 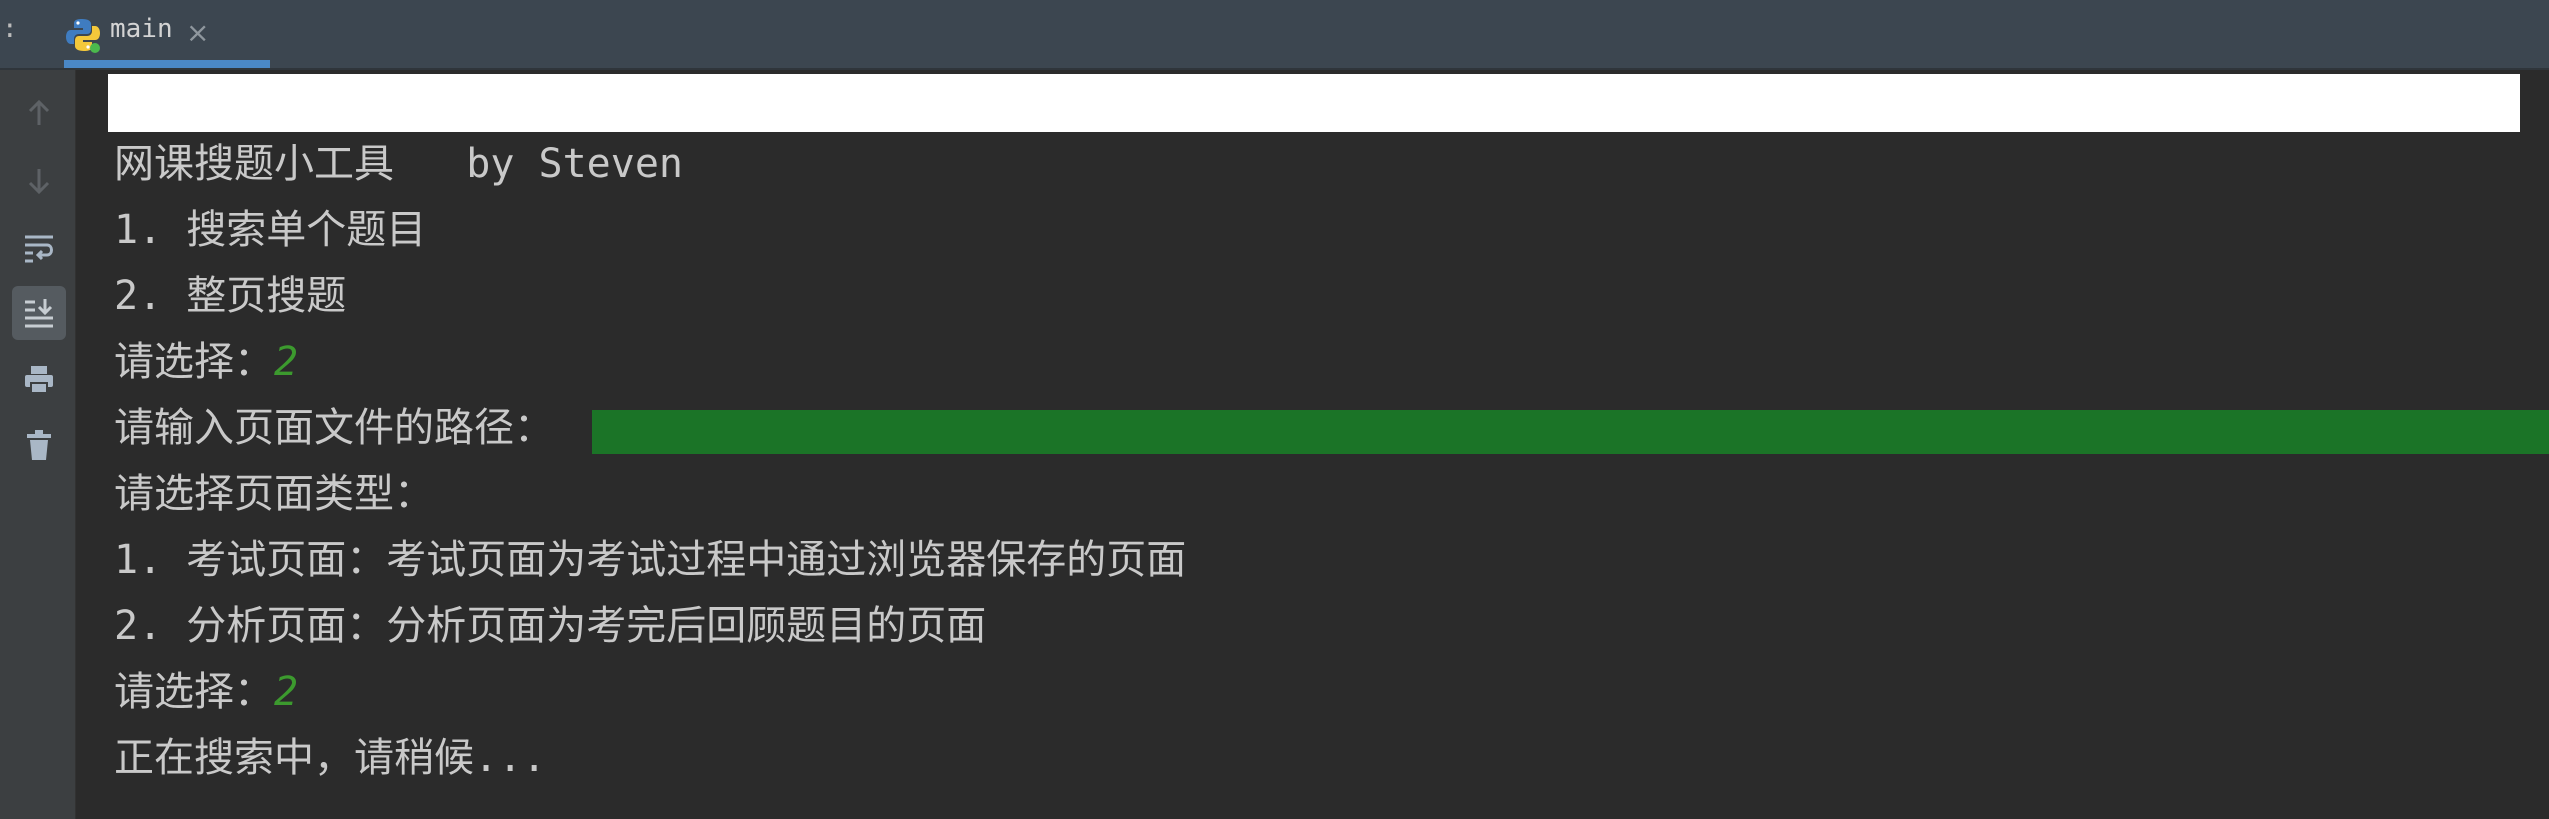 I want to click on console-line-select-prompt: 请选择：2, so click(x=206, y=362).